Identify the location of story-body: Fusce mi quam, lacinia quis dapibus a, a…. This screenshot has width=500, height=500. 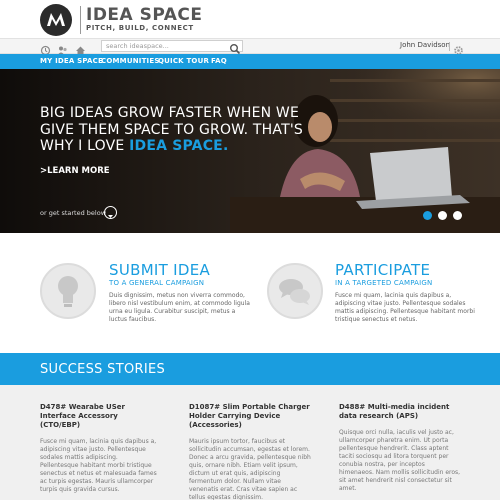
(98, 465).